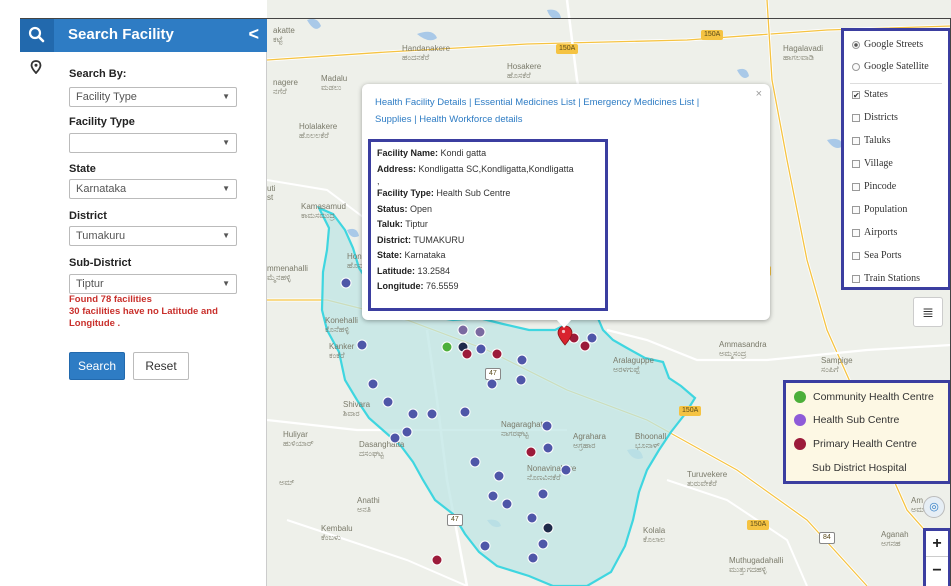  I want to click on overlay-village: Village, so click(872, 163).